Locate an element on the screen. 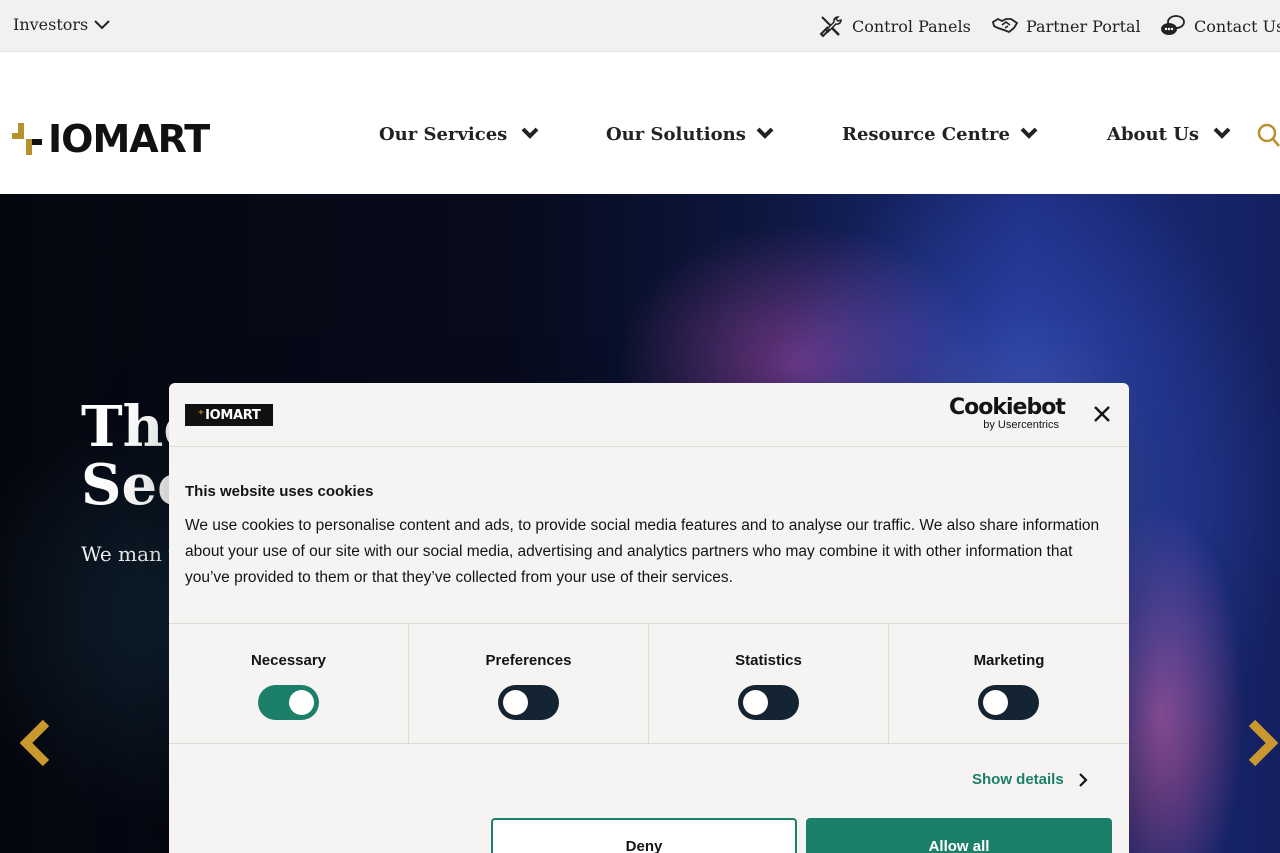 The width and height of the screenshot is (1280, 853). dialog-iomart-logo: ⁺ IOMART is located at coordinates (229, 415).